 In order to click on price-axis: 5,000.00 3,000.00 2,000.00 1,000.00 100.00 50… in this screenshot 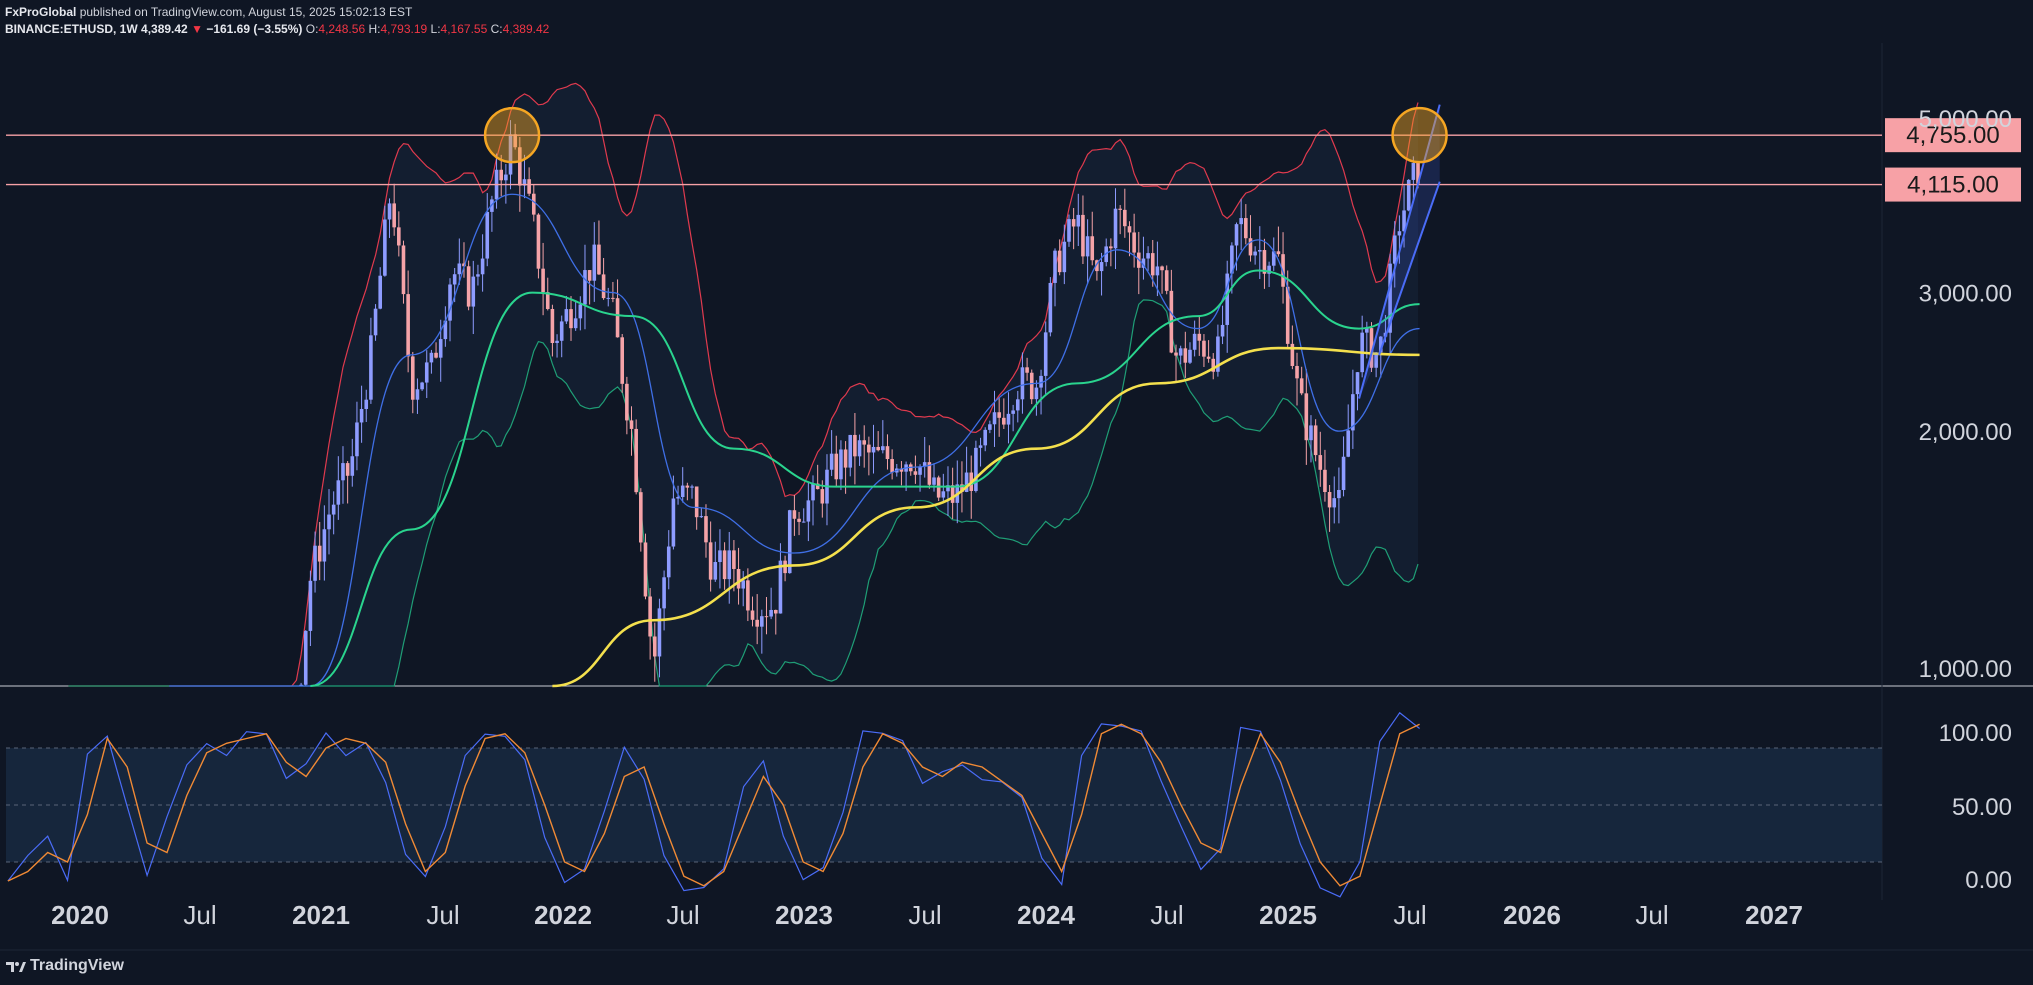, I will do `click(1965, 500)`.